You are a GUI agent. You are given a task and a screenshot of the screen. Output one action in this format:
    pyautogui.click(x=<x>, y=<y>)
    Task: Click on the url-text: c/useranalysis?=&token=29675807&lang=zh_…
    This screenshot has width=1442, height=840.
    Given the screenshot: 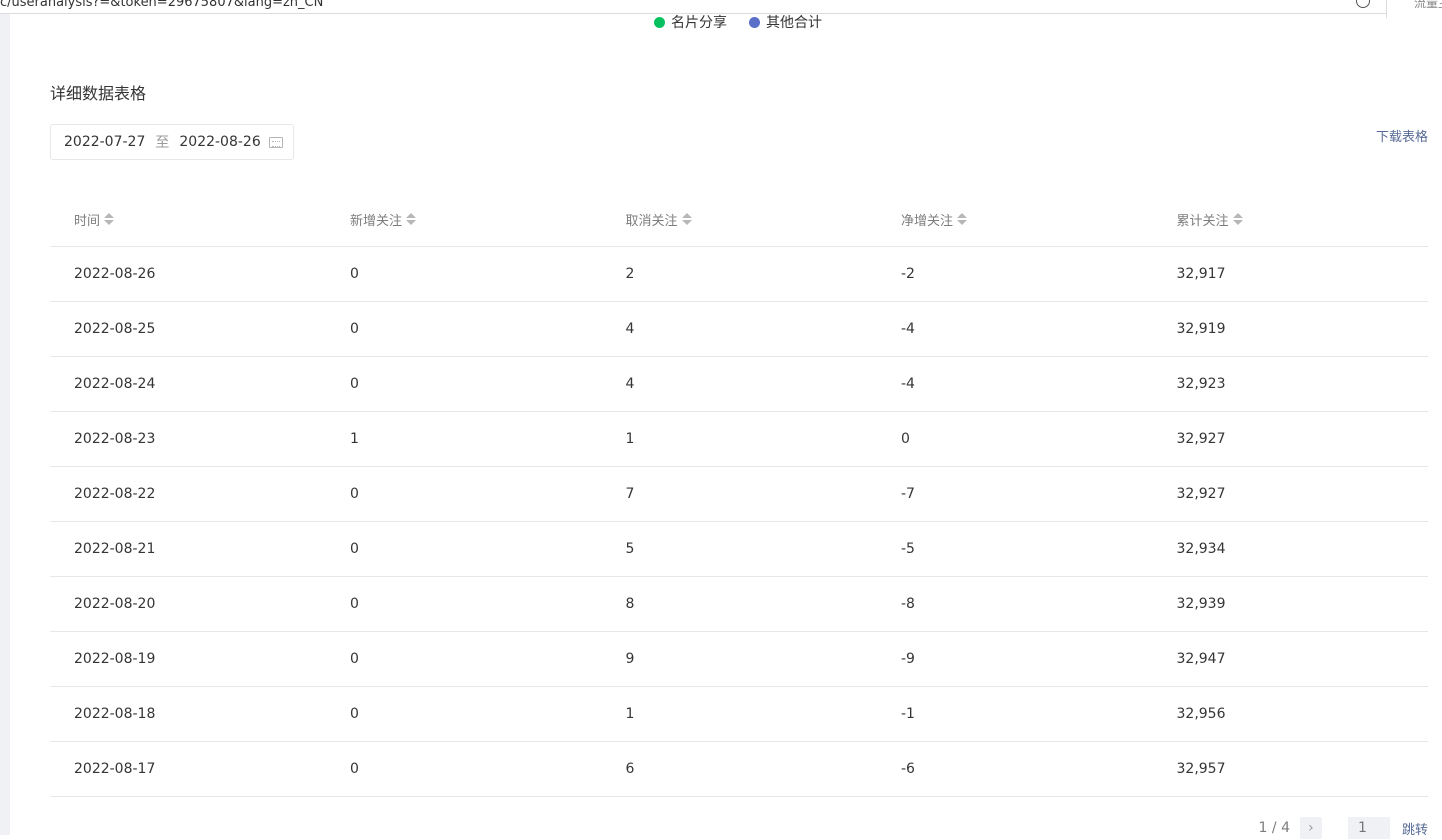 What is the action you would take?
    pyautogui.click(x=161, y=5)
    